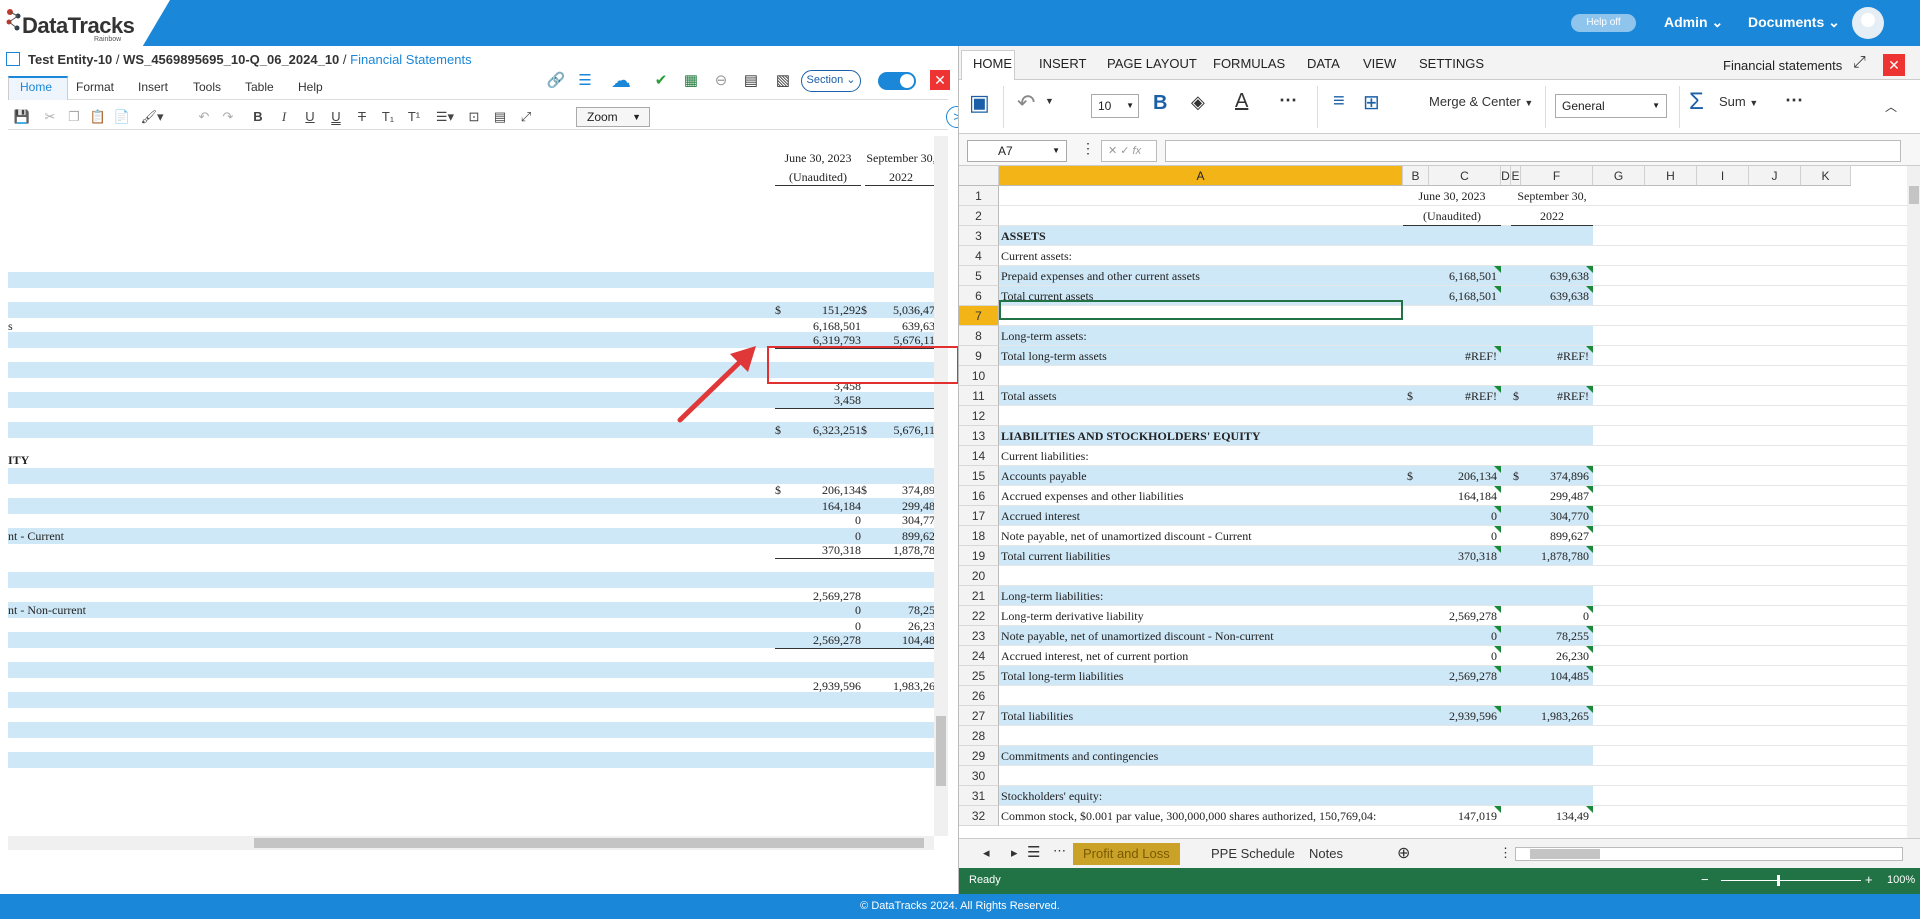  Describe the element at coordinates (284, 117) in the screenshot. I see `italic-icon: I` at that location.